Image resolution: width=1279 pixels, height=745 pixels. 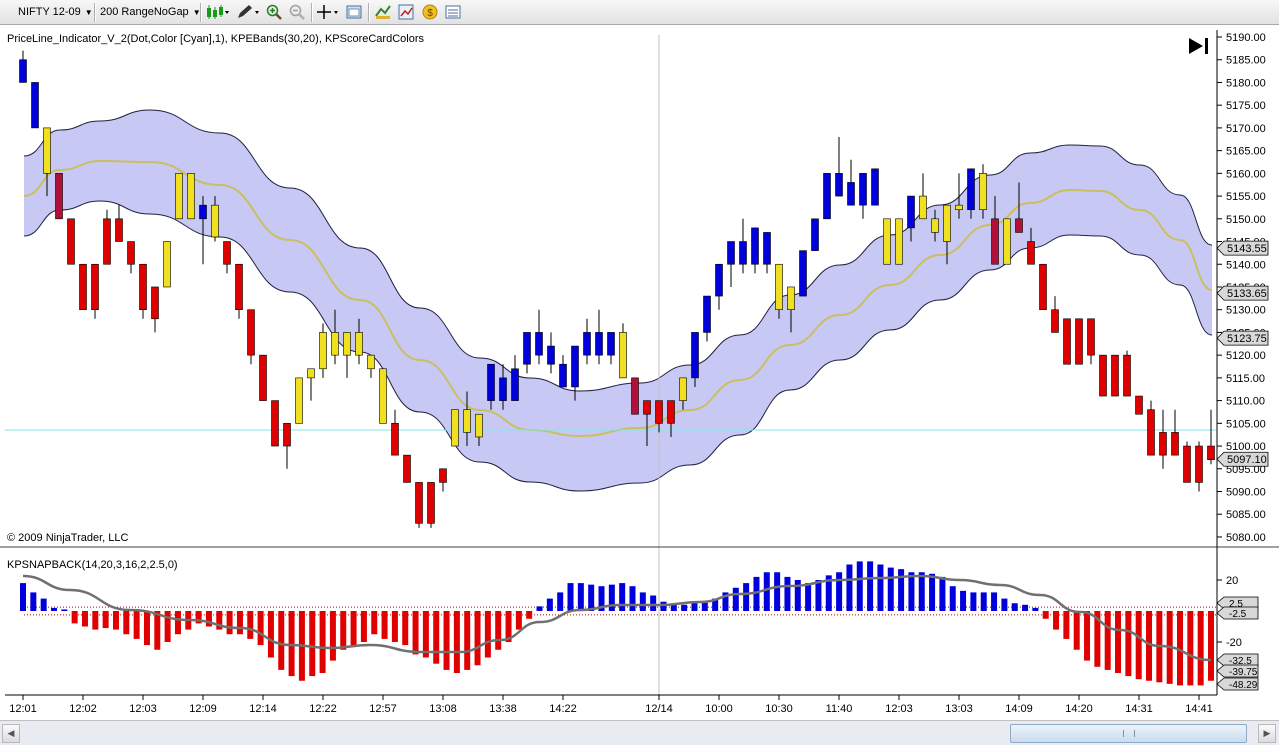 I want to click on scroll-thumb, so click(x=1128, y=733).